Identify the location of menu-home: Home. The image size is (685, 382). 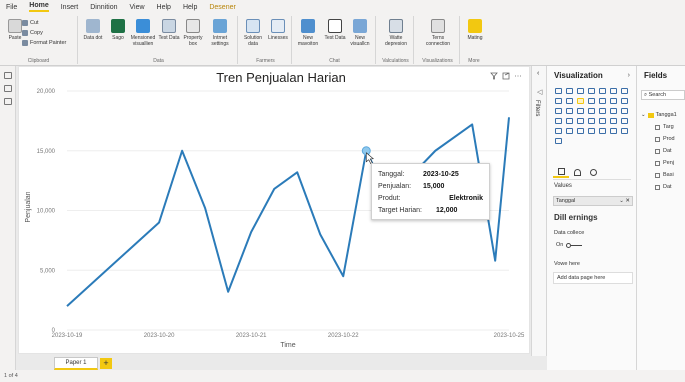
(39, 7).